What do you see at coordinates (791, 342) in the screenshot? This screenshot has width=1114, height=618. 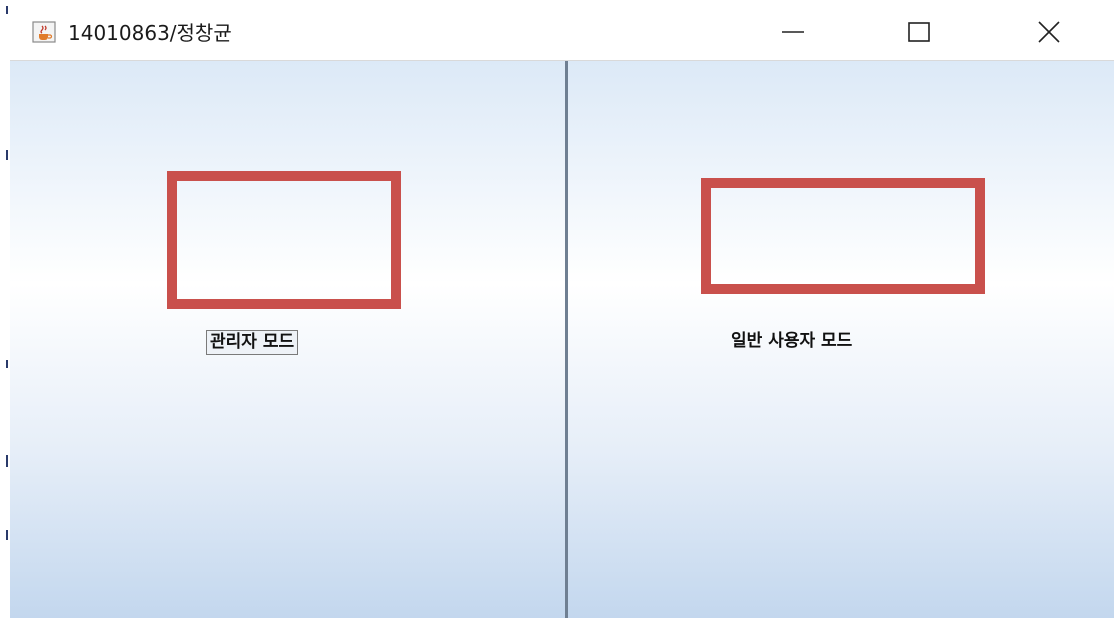 I see `user-mode-button: 일반 사용자 모드` at bounding box center [791, 342].